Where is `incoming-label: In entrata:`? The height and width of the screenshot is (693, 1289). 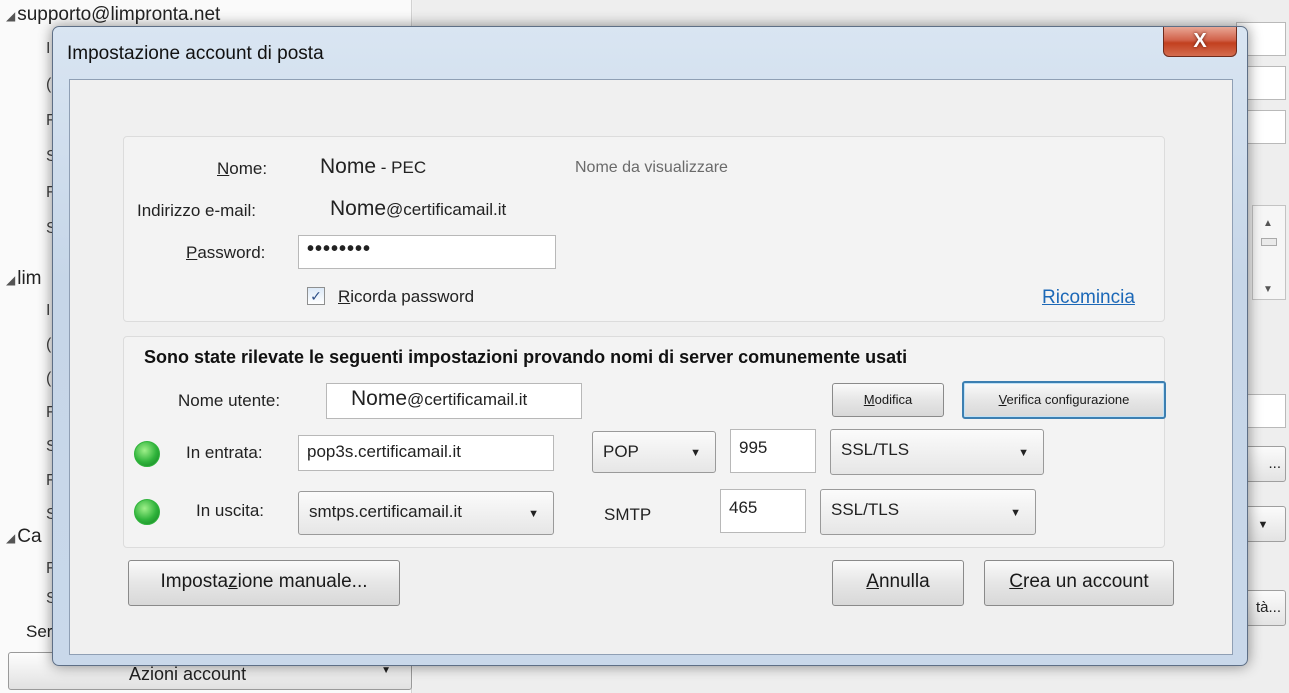 incoming-label: In entrata: is located at coordinates (224, 452).